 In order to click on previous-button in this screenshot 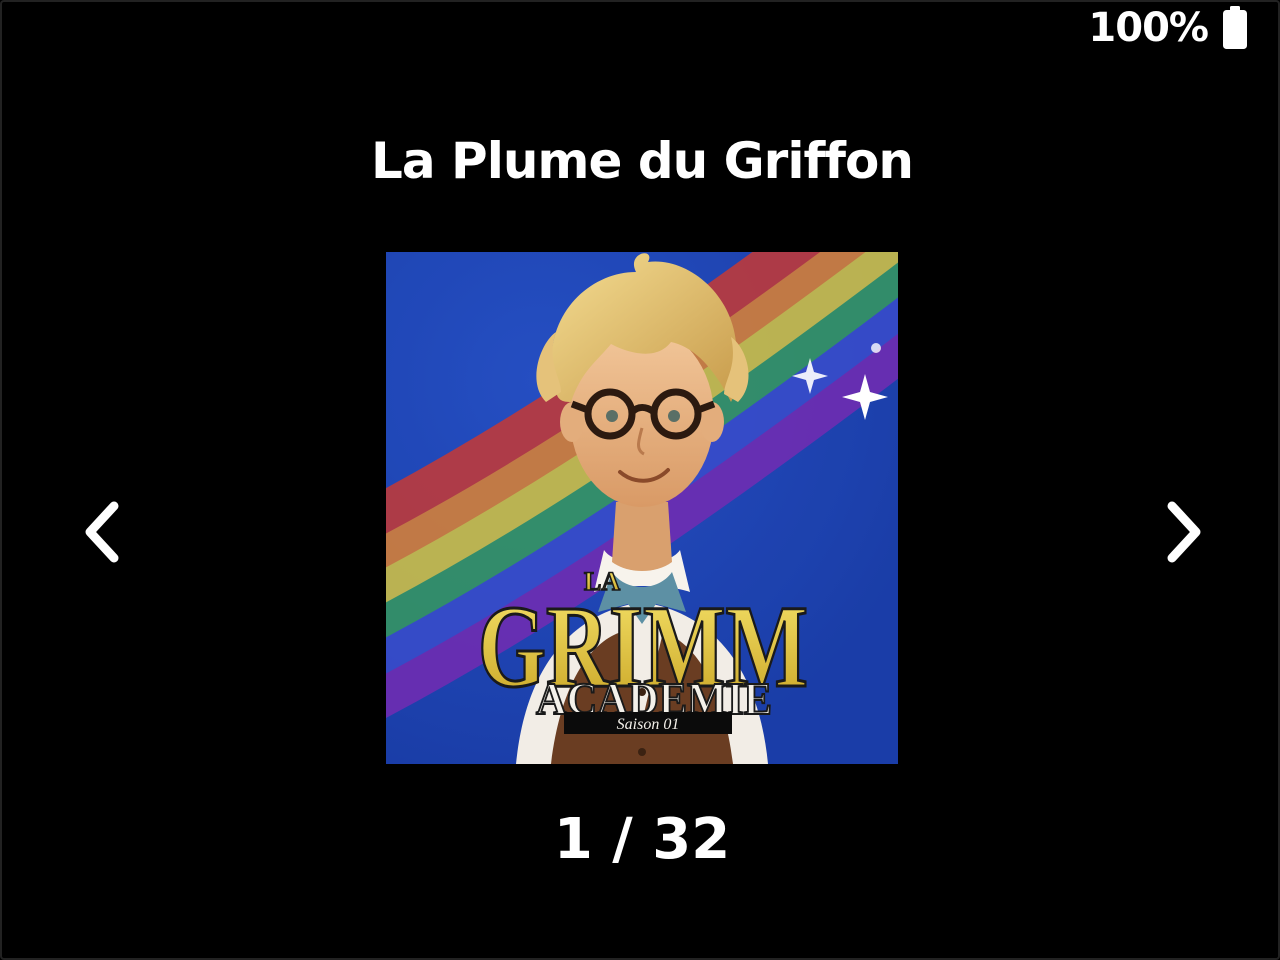, I will do `click(106, 532)`.